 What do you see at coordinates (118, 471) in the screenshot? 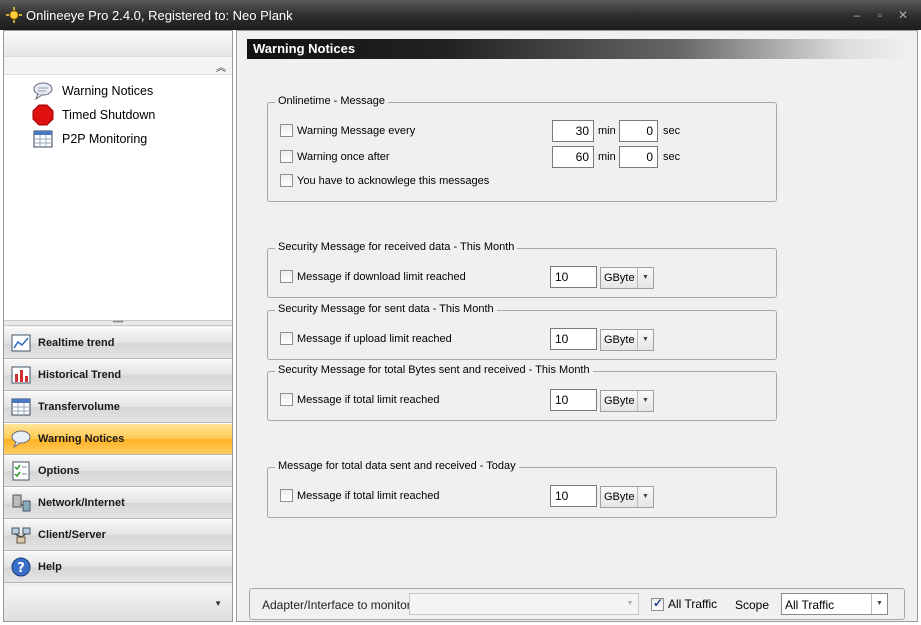
I see `nav-item-options: Options` at bounding box center [118, 471].